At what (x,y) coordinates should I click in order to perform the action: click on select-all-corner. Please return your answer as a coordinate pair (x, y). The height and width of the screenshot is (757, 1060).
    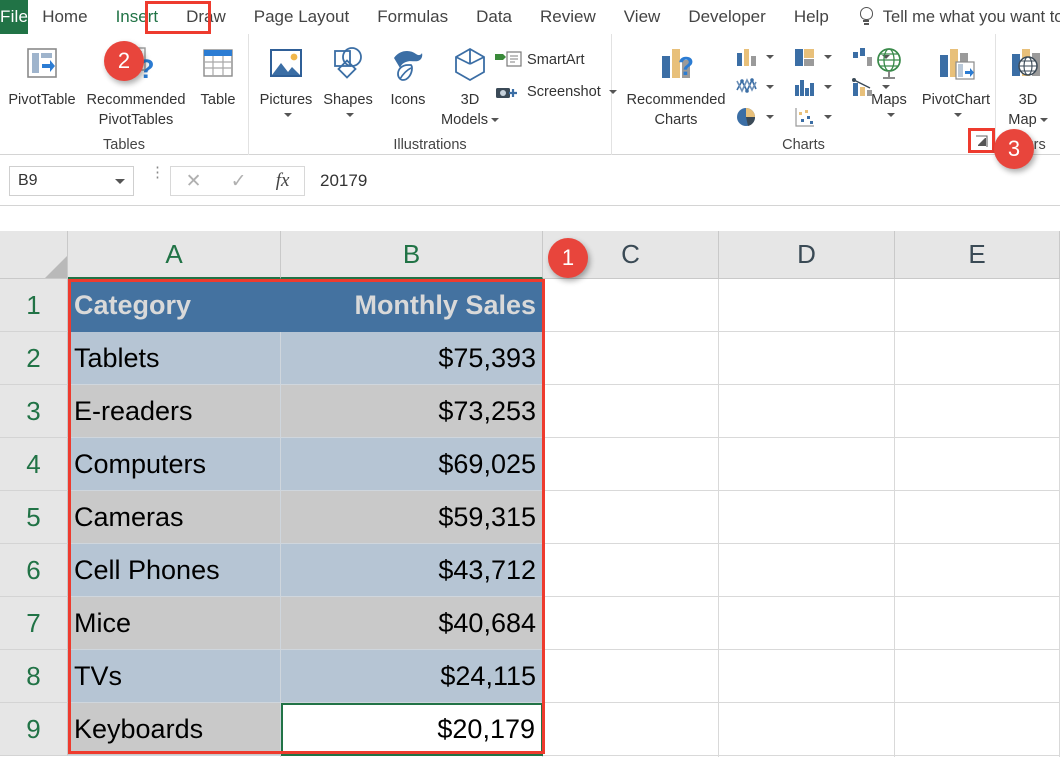
    Looking at the image, I should click on (34, 255).